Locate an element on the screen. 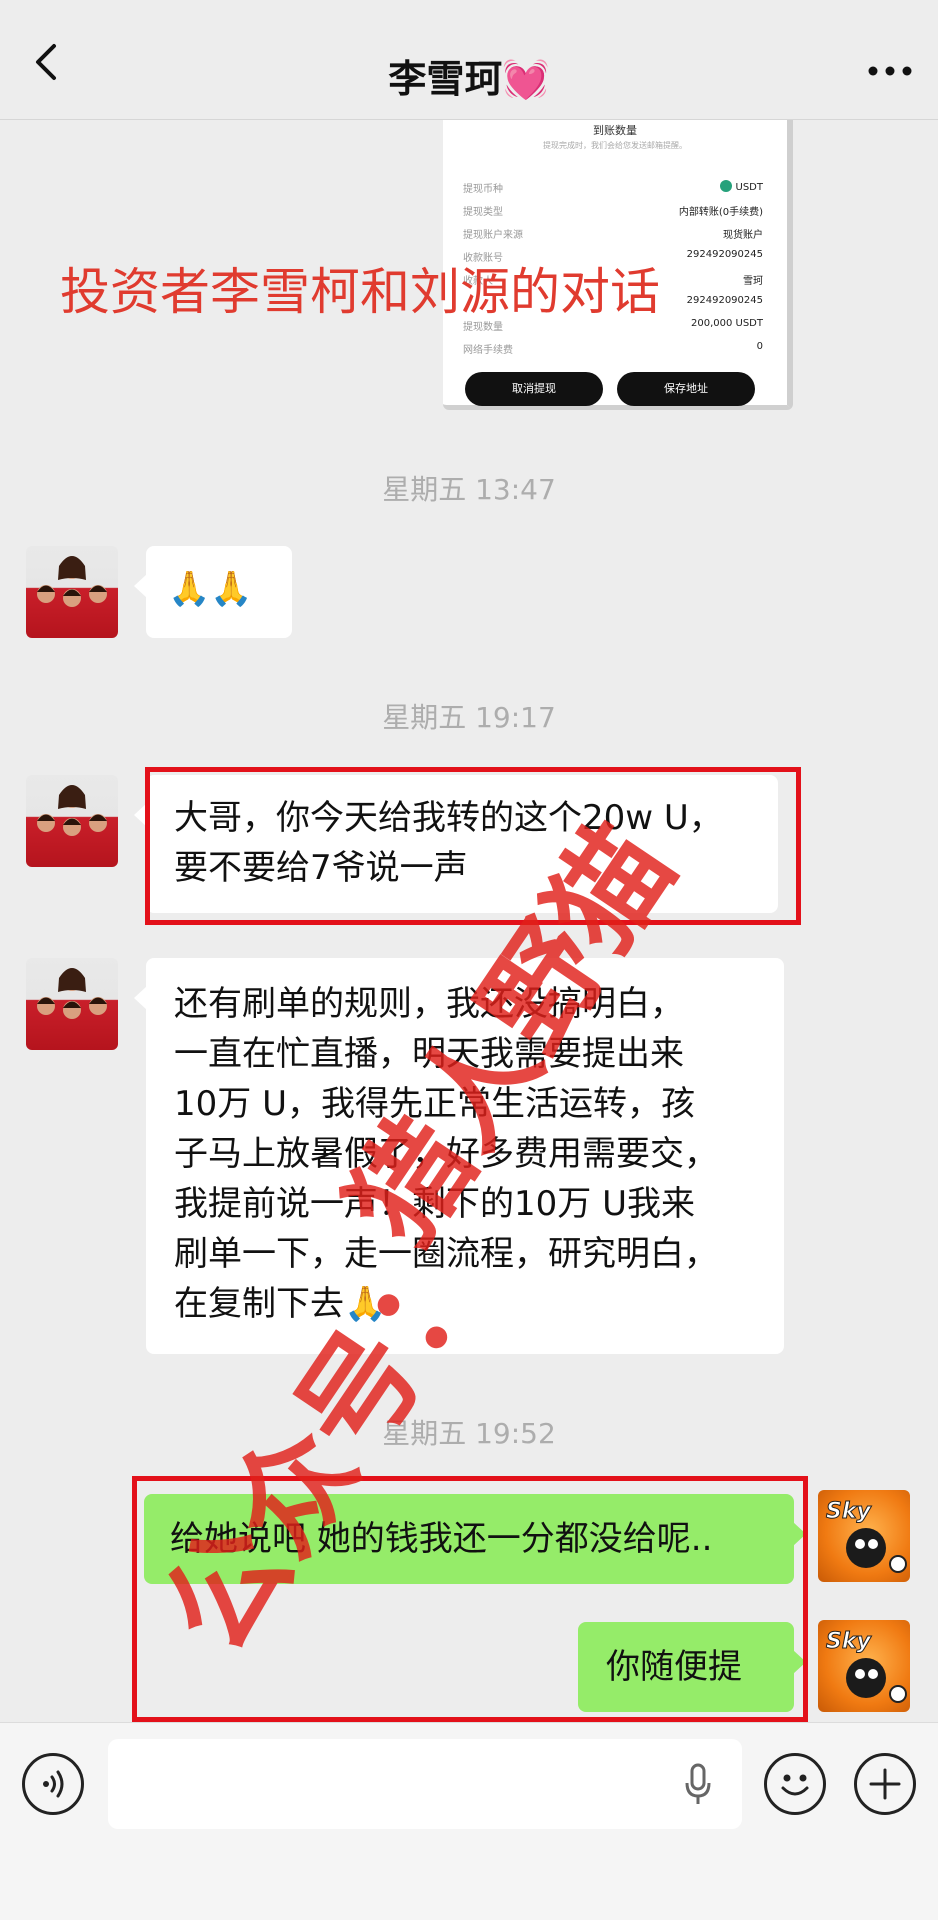 This screenshot has height=1920, width=938. row-value: 内部转账(0手续费) is located at coordinates (720, 212).